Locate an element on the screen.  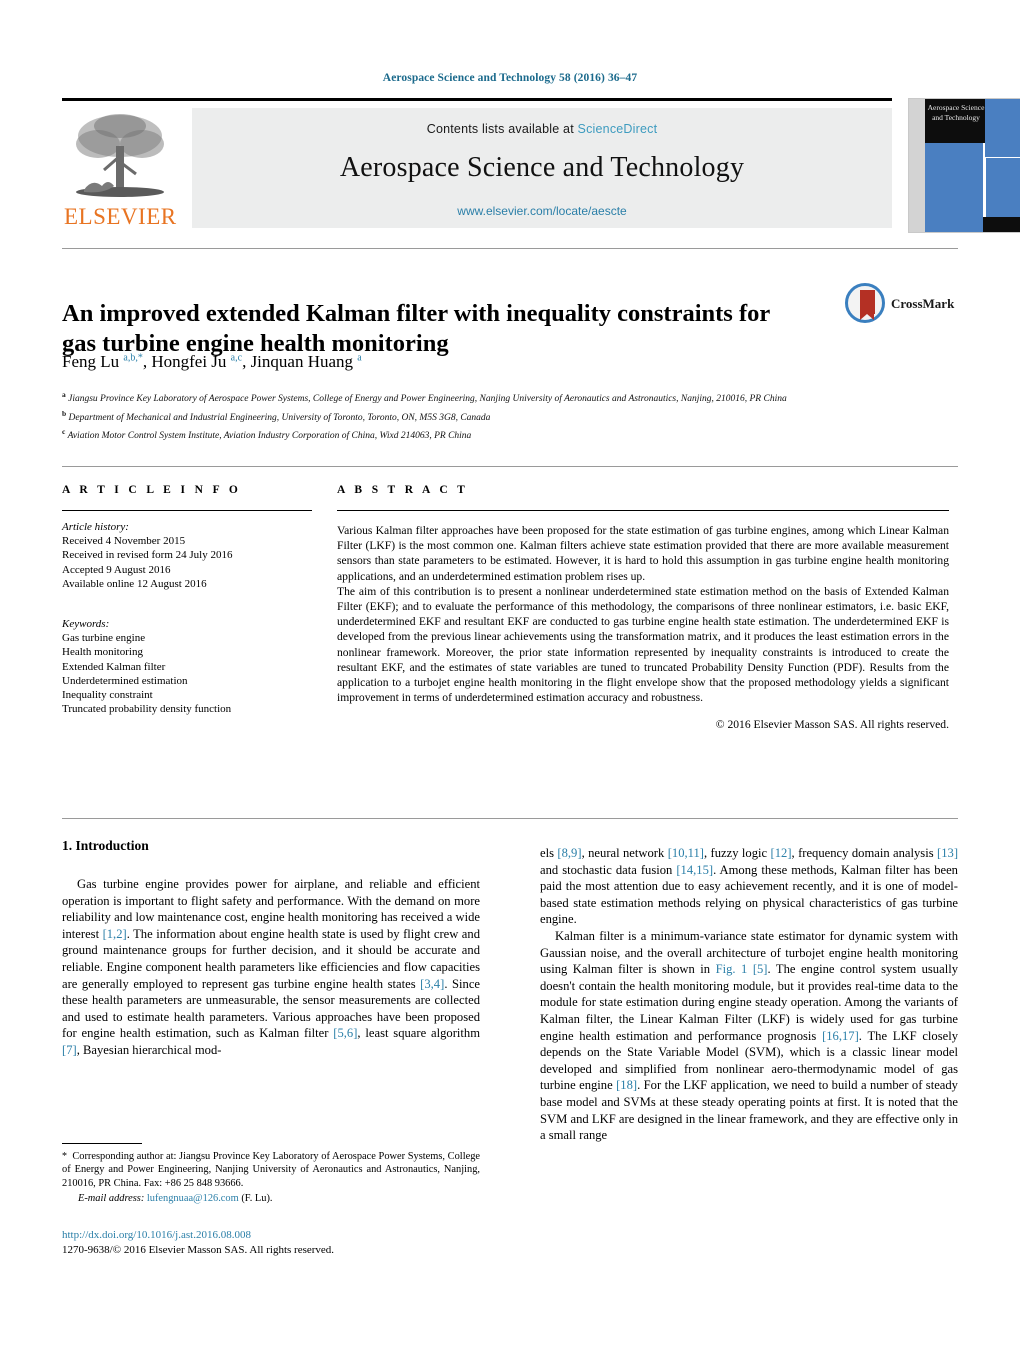
keyword-item: Health monitoring is located at coordinates (102, 652).